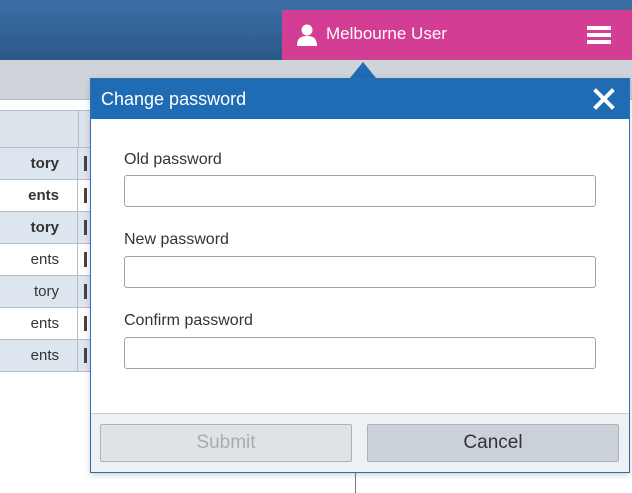 The height and width of the screenshot is (493, 632). I want to click on confirm-password-input, so click(360, 353).